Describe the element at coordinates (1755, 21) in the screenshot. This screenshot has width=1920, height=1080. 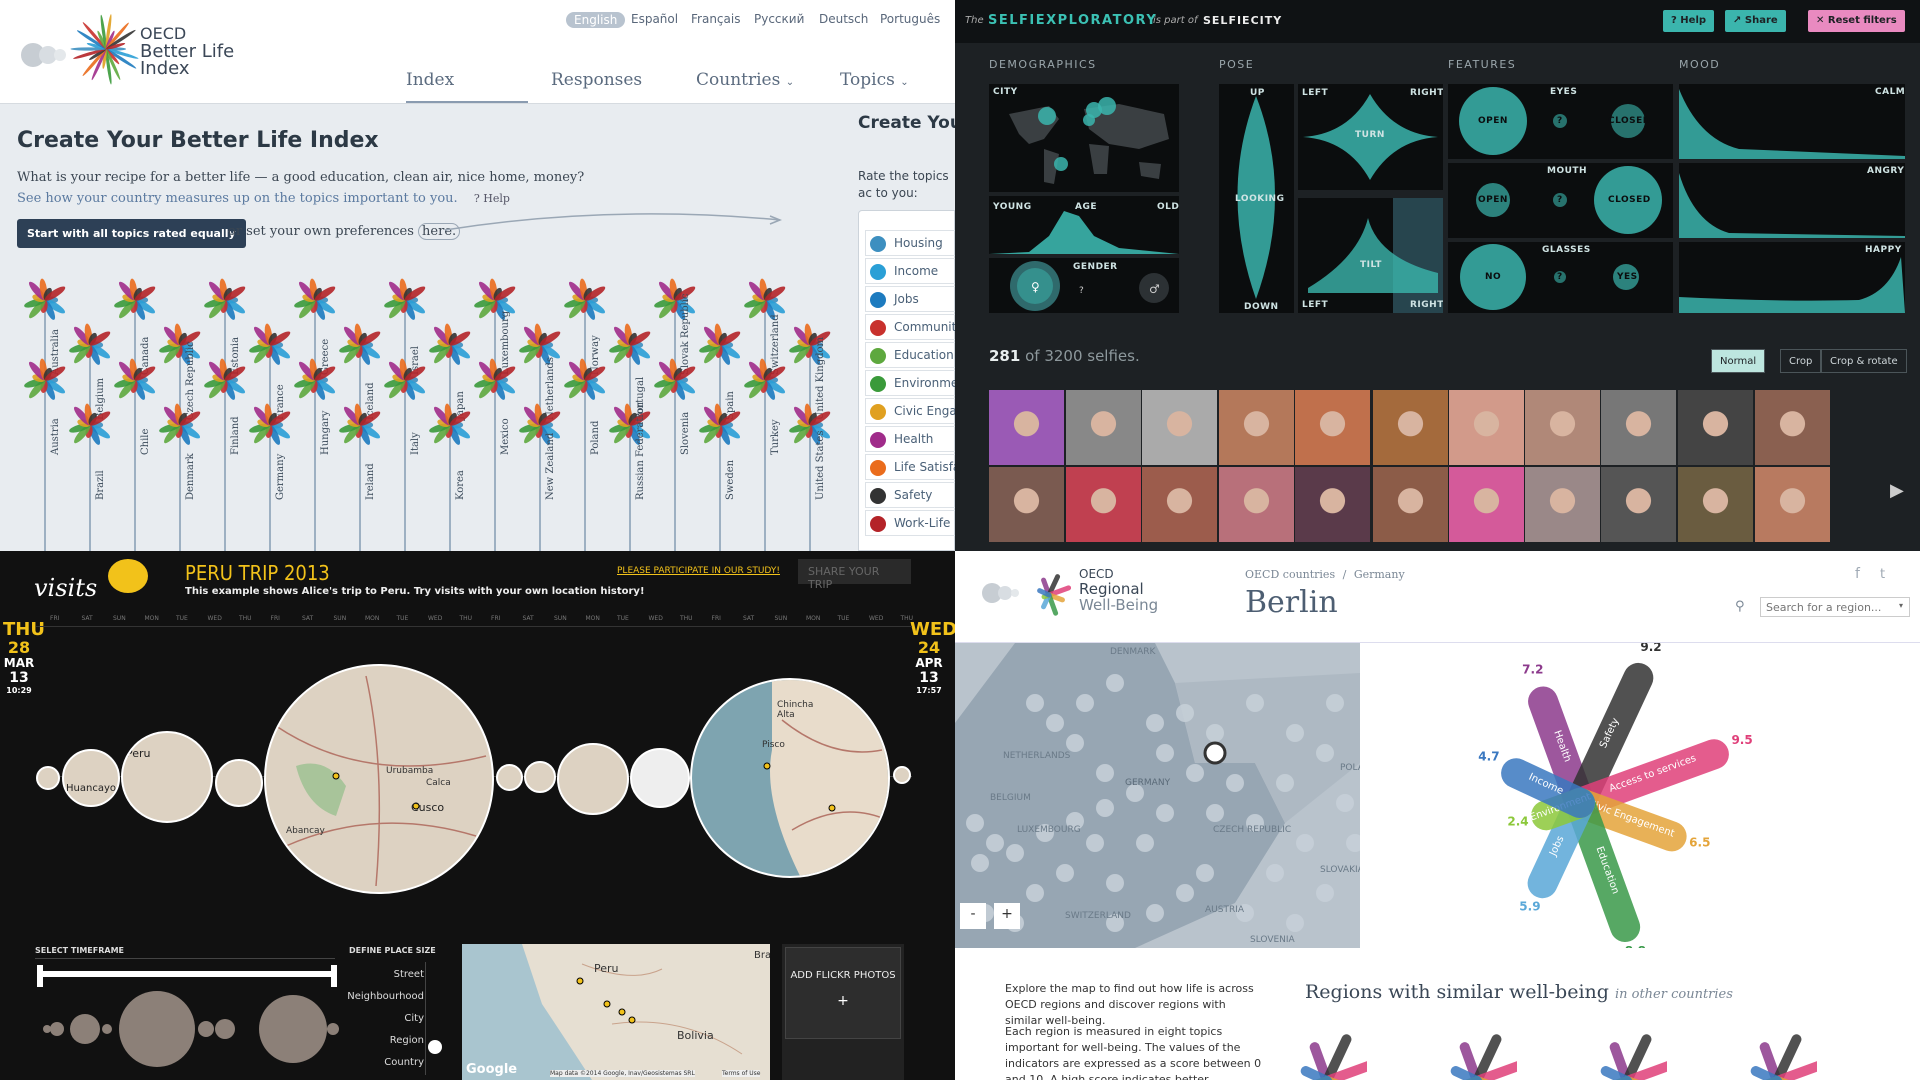
I see `share-button: ↗ Share` at that location.